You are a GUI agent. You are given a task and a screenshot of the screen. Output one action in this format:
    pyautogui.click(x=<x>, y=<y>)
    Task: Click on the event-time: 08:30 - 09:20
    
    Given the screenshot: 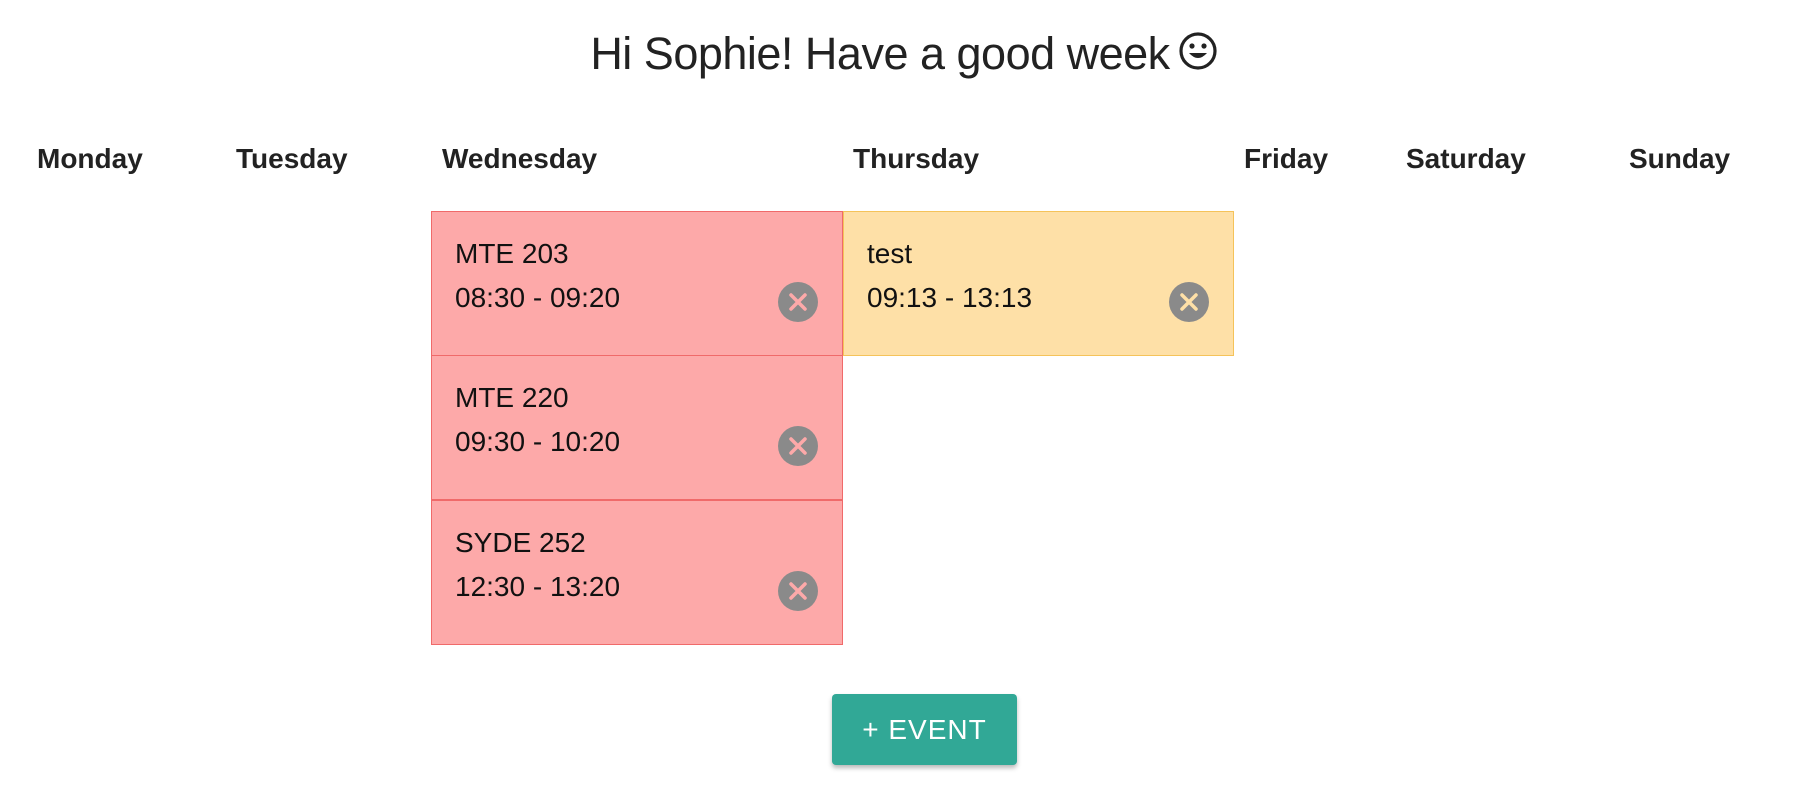 What is the action you would take?
    pyautogui.click(x=538, y=297)
    